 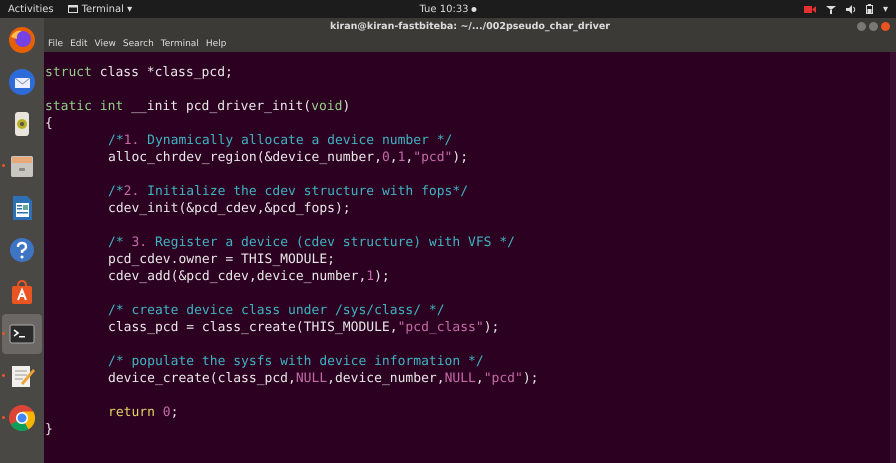 What do you see at coordinates (885, 9) in the screenshot?
I see `system-menu-caret: ▾` at bounding box center [885, 9].